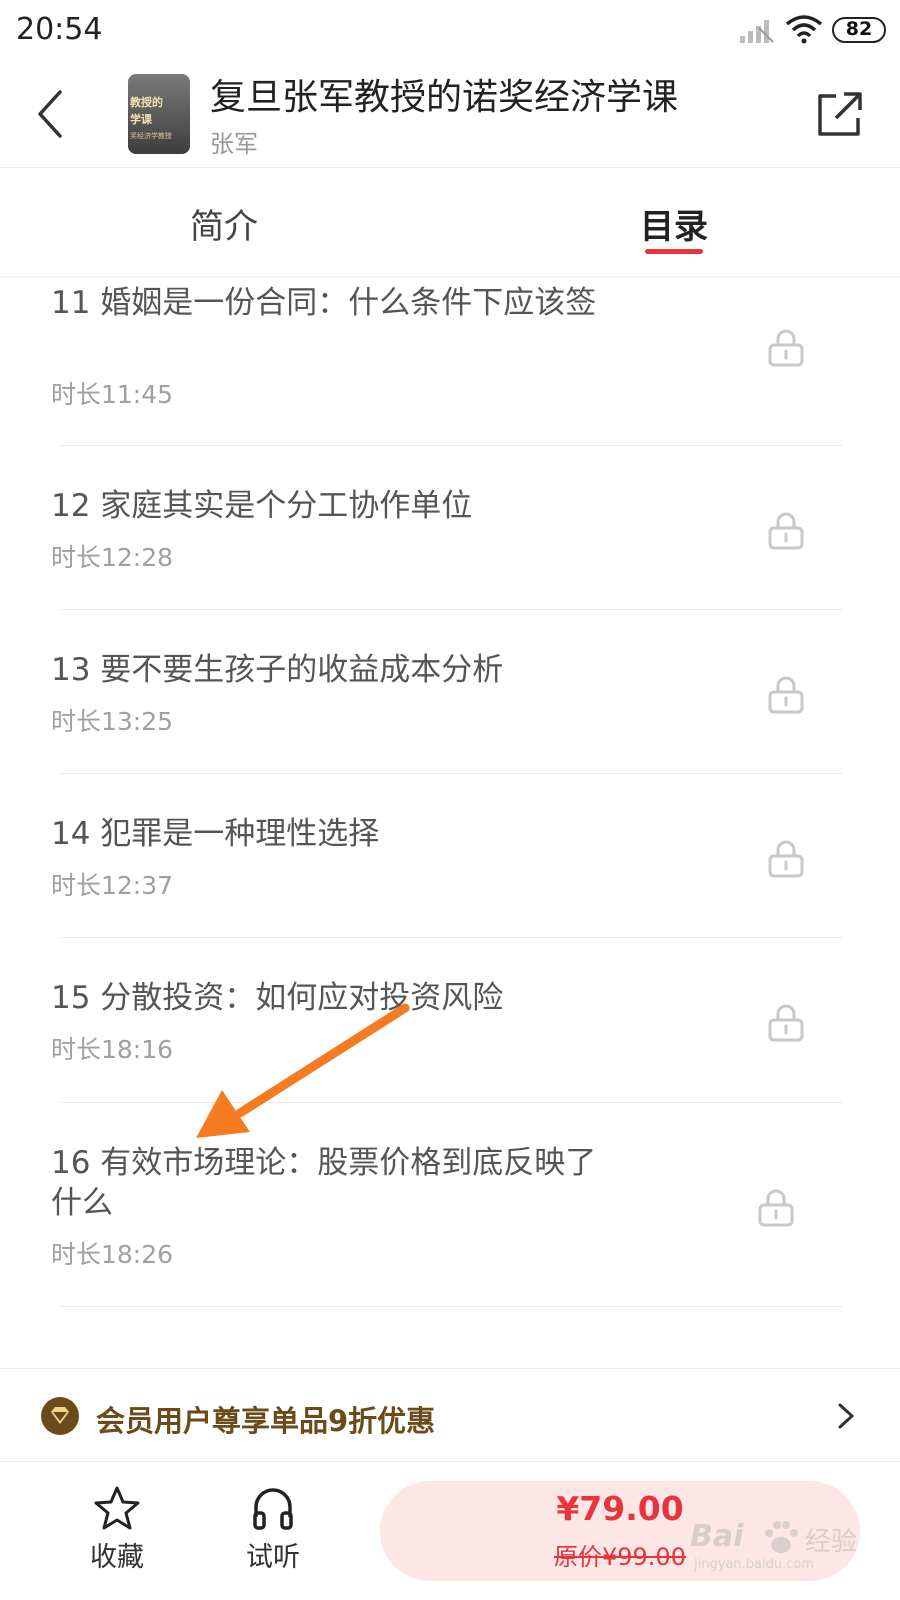 This screenshot has width=900, height=1600. What do you see at coordinates (450, 711) in the screenshot?
I see `episode-item: 13 要不要生孩子的收益成本分析 时长13:25` at bounding box center [450, 711].